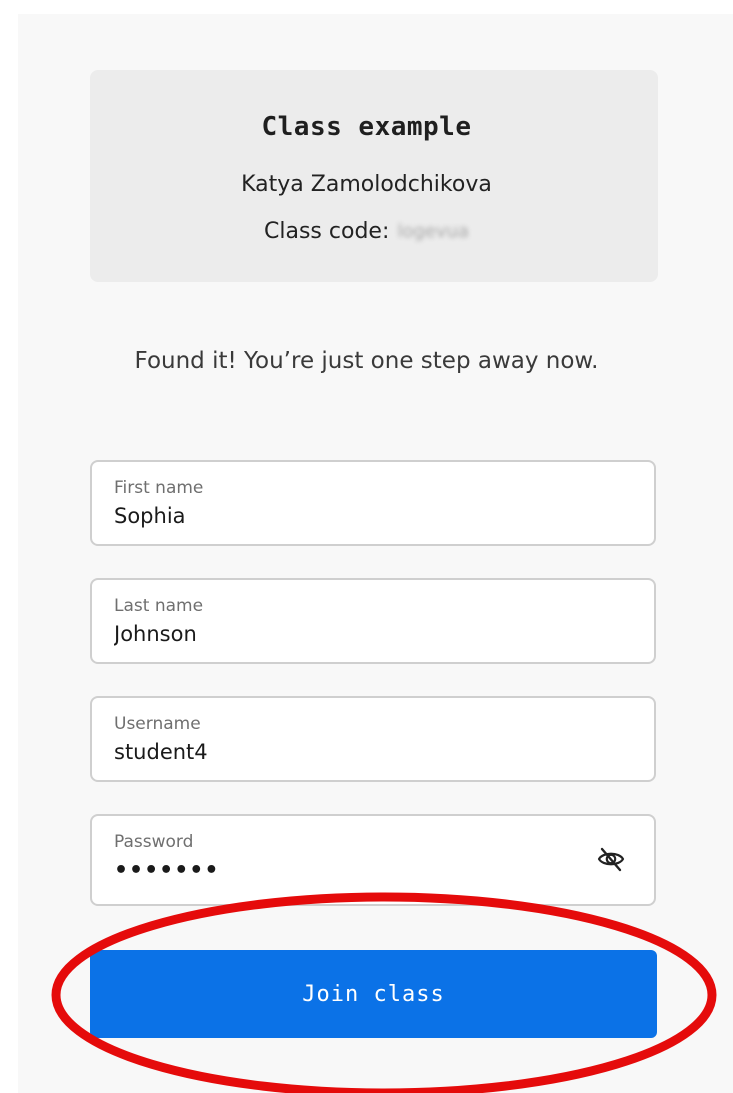 The width and height of the screenshot is (733, 1093). Describe the element at coordinates (166, 870) in the screenshot. I see `password-input: •••••••` at that location.